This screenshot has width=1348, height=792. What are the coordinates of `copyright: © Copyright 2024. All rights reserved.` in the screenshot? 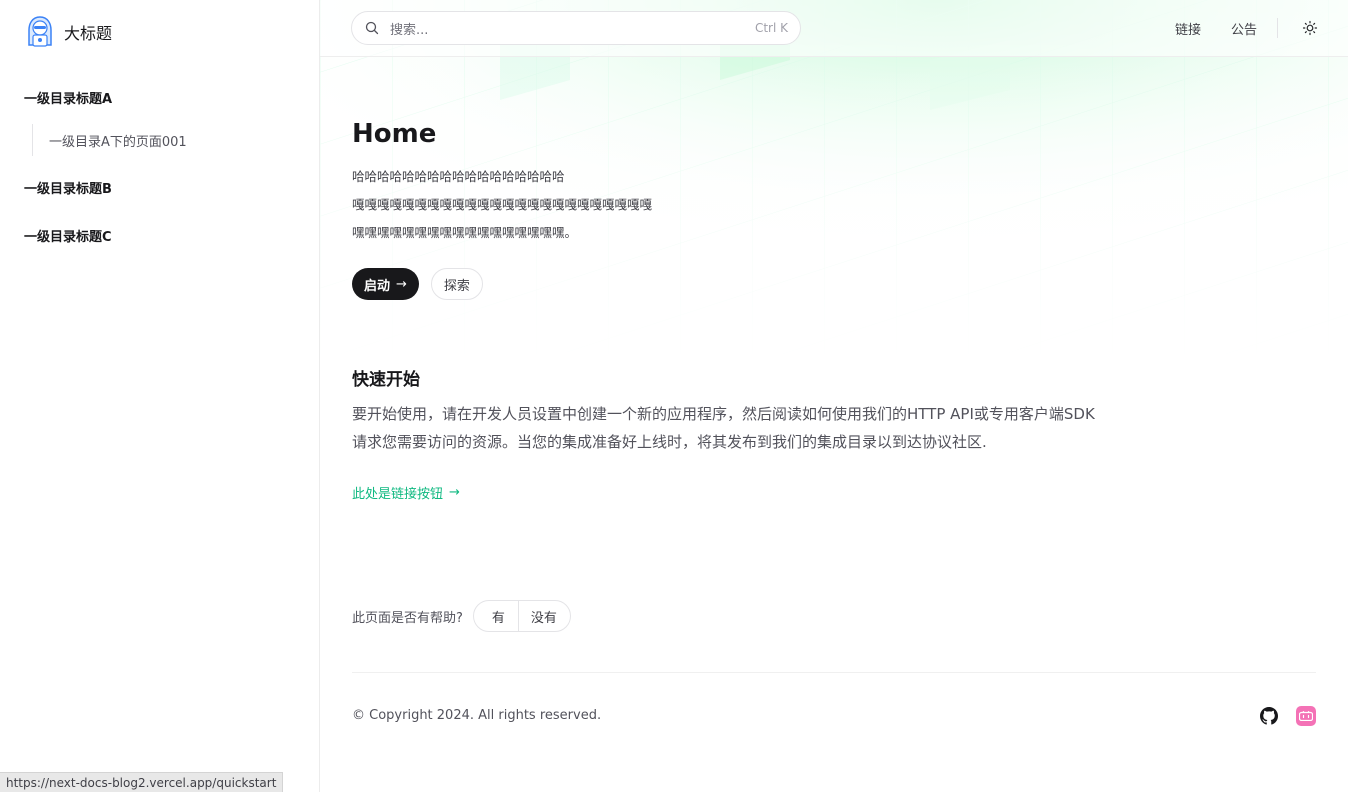 It's located at (477, 715).